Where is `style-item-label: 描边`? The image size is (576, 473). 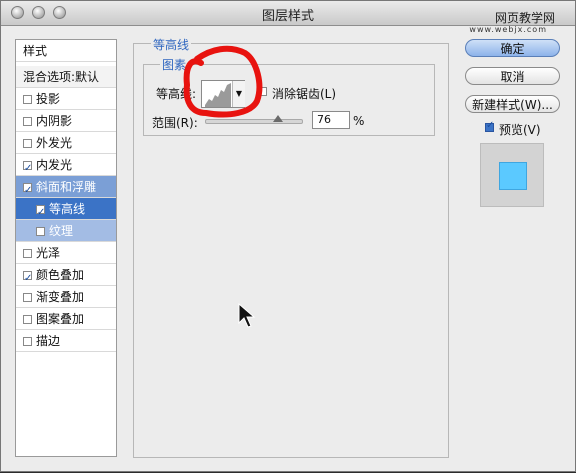 style-item-label: 描边 is located at coordinates (48, 341).